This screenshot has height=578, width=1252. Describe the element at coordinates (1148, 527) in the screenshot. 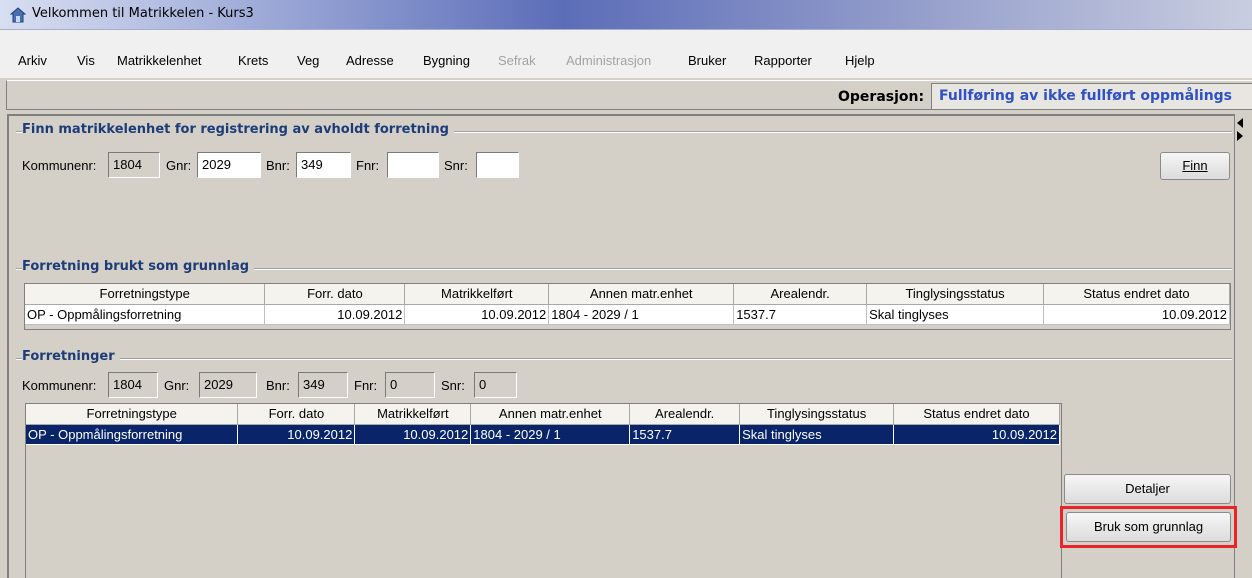

I see `use-as-basis-button: Bruk som grunnlag` at that location.